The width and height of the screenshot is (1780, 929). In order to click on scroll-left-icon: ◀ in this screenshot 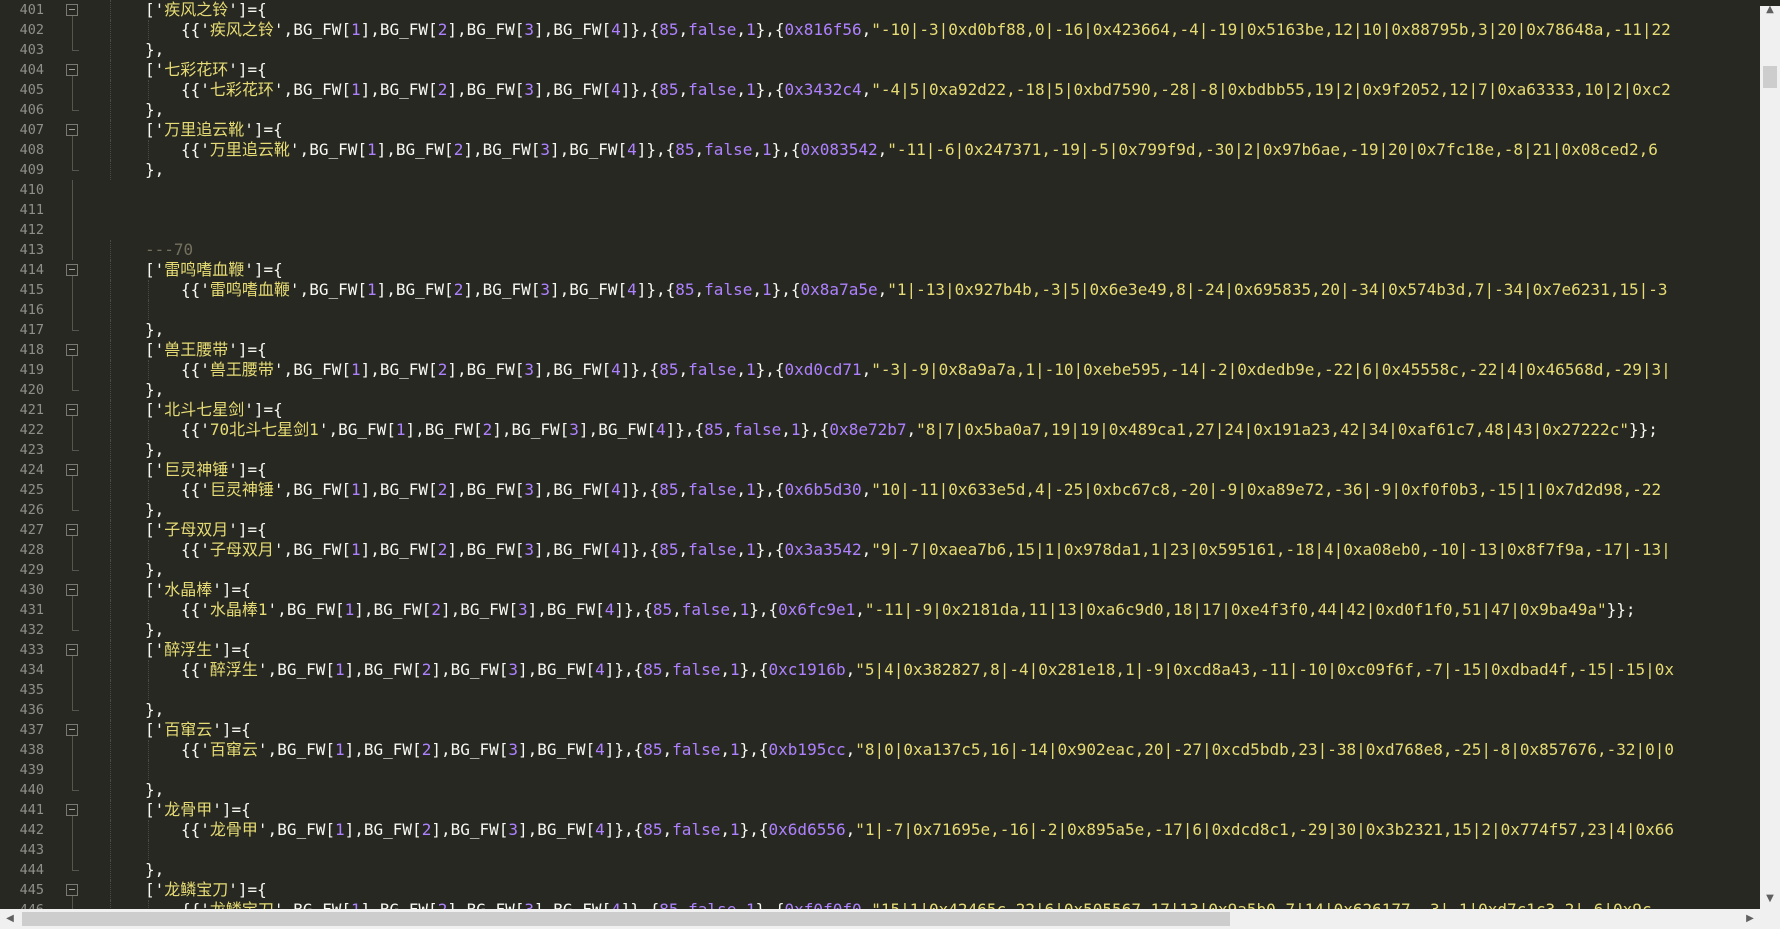, I will do `click(10, 919)`.